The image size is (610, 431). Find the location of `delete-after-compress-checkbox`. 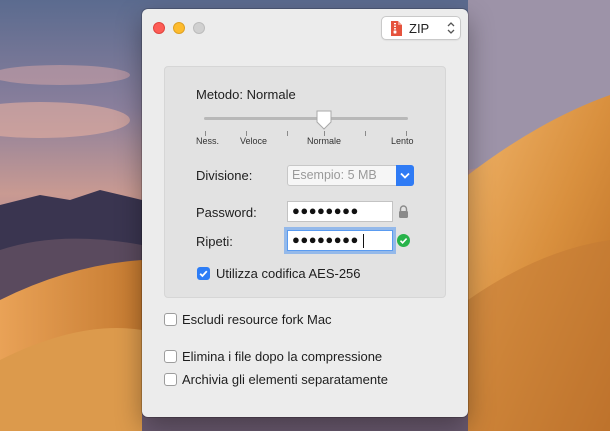

delete-after-compress-checkbox is located at coordinates (170, 356).